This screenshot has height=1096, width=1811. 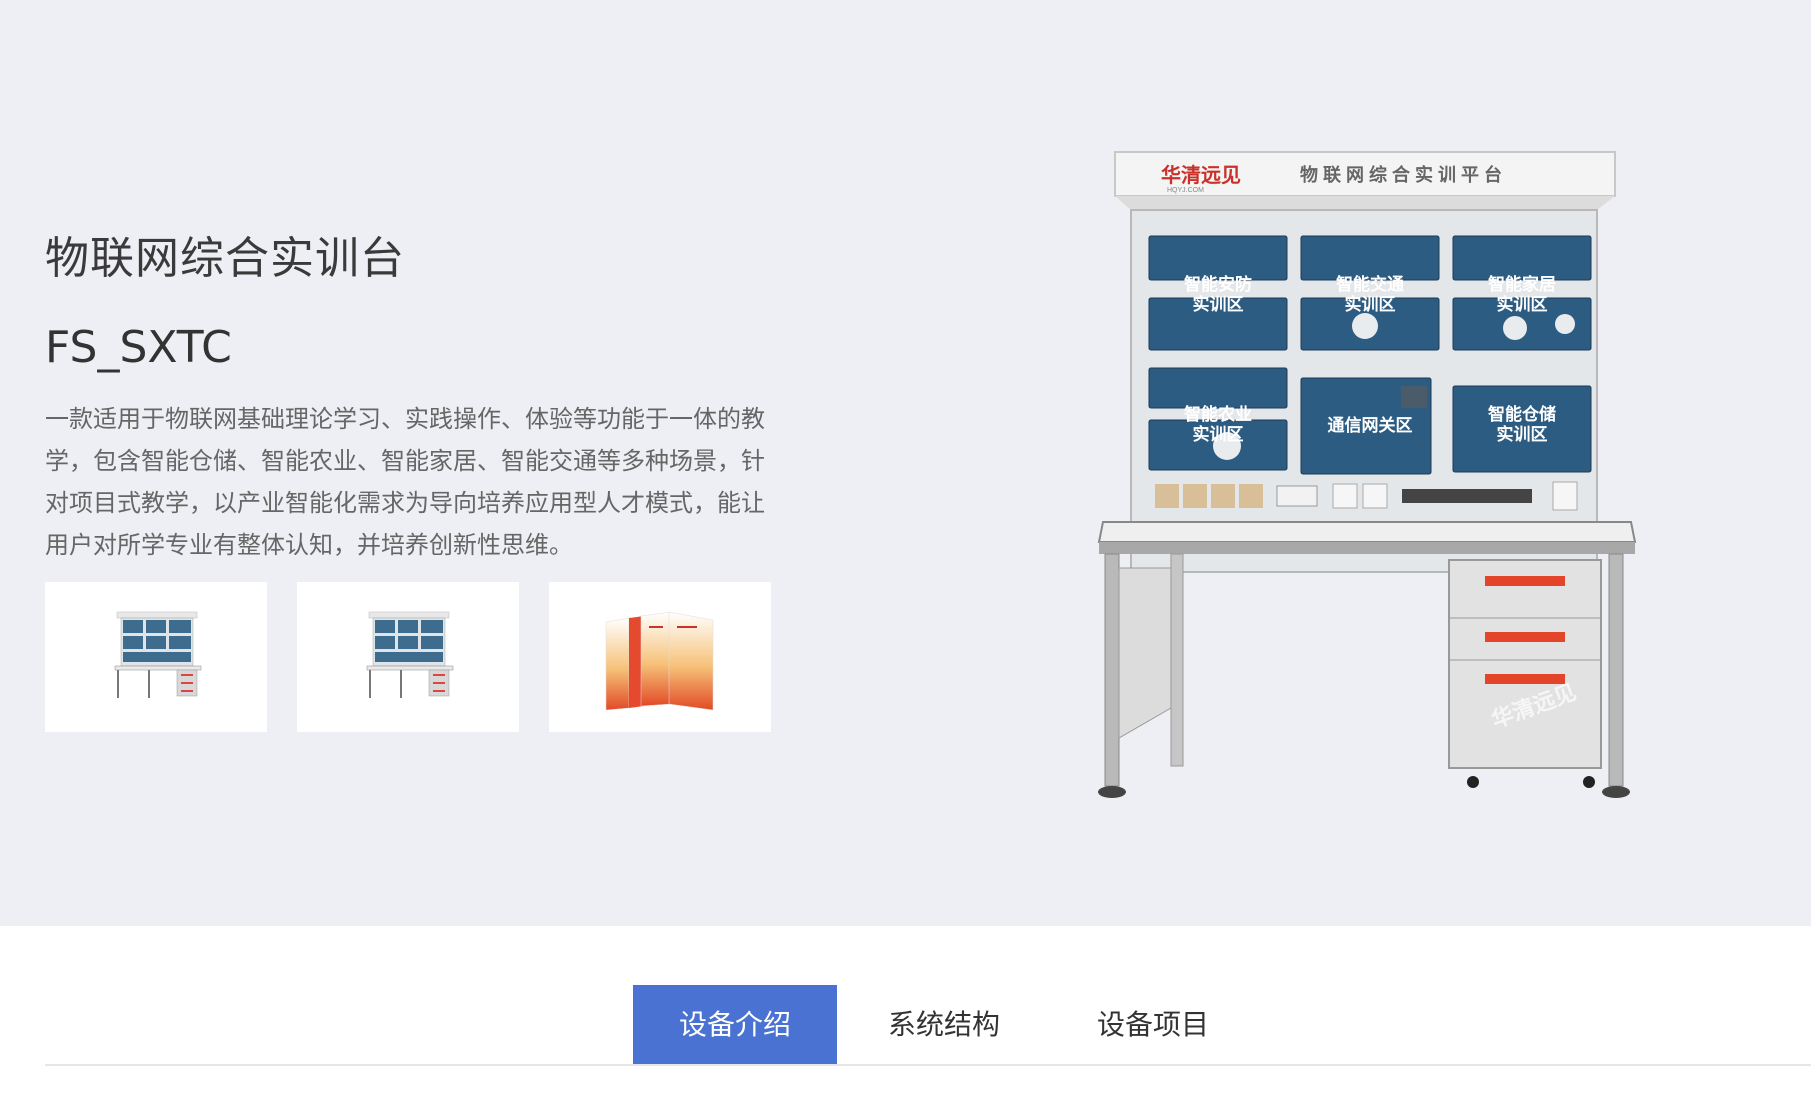 I want to click on thumbnail-workbench-front, so click(x=156, y=657).